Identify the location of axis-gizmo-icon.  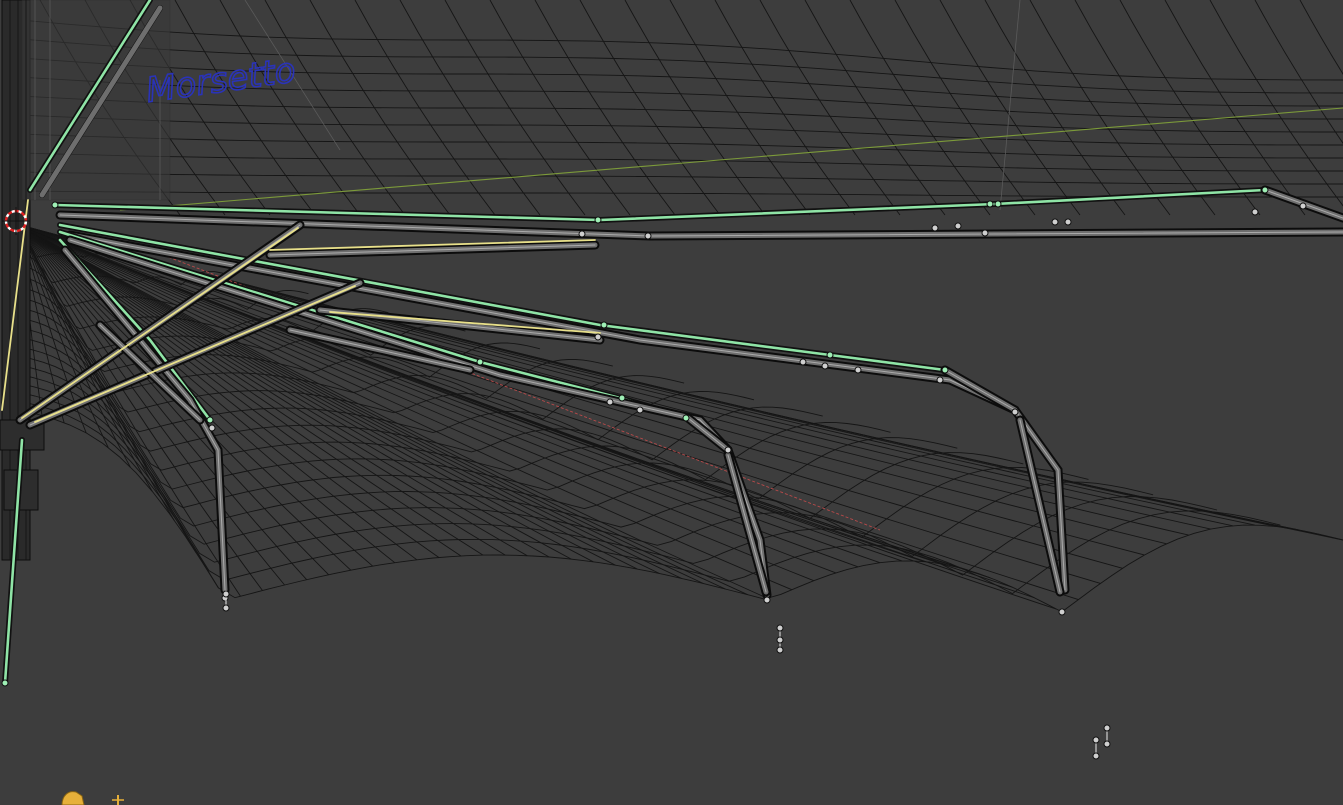
(92, 798).